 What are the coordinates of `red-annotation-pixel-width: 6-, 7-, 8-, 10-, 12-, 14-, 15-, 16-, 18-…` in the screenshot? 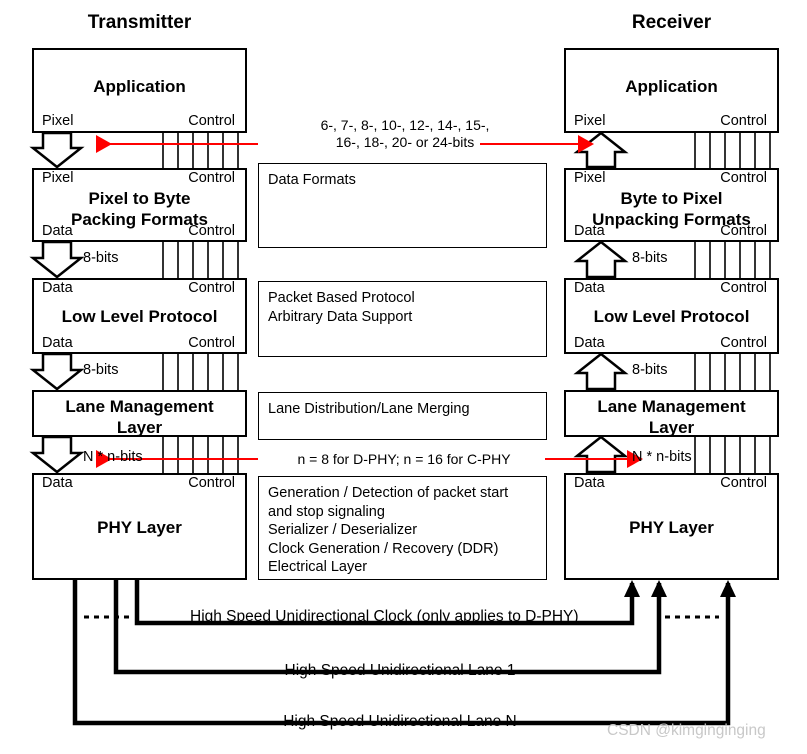 It's located at (405, 133).